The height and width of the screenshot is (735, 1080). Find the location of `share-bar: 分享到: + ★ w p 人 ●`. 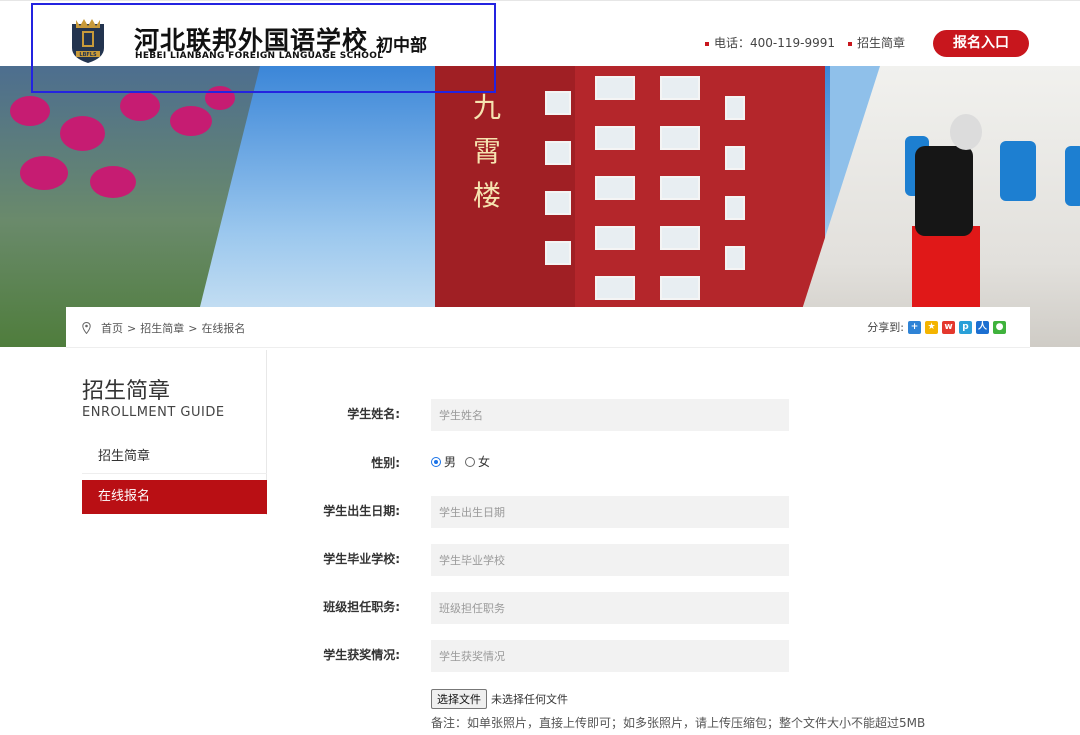

share-bar: 分享到: + ★ w p 人 ● is located at coordinates (936, 327).